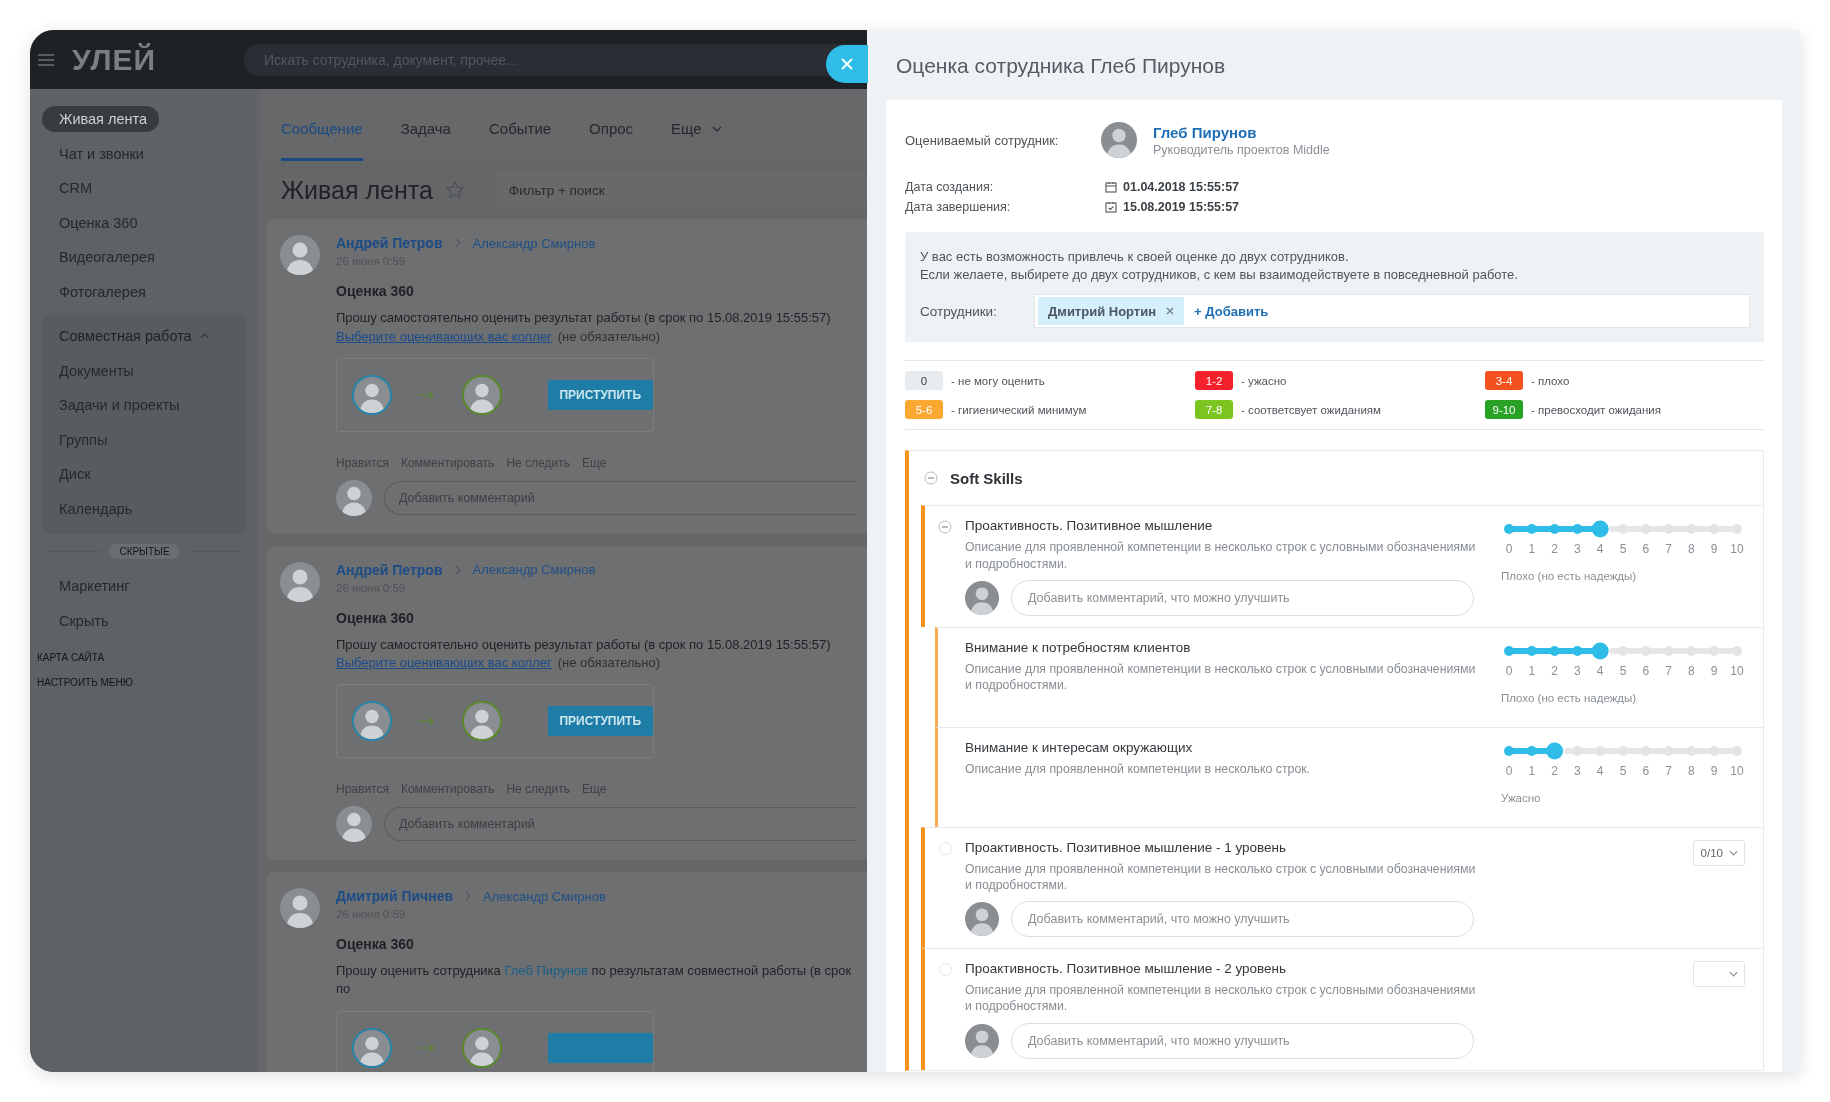 This screenshot has width=1830, height=1102. I want to click on score-badge: 5-6, so click(924, 410).